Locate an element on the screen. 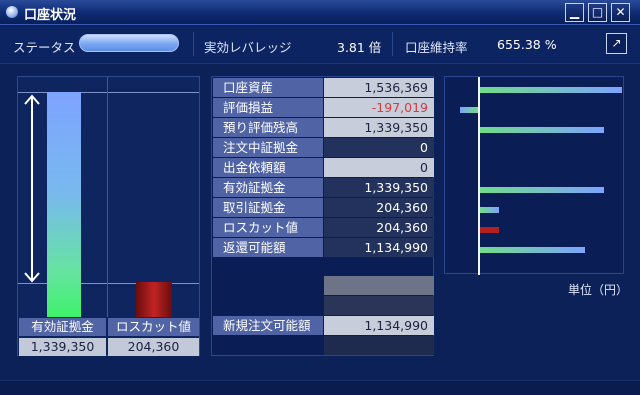  table-row: 評価損益 -197,019 is located at coordinates (323, 107).